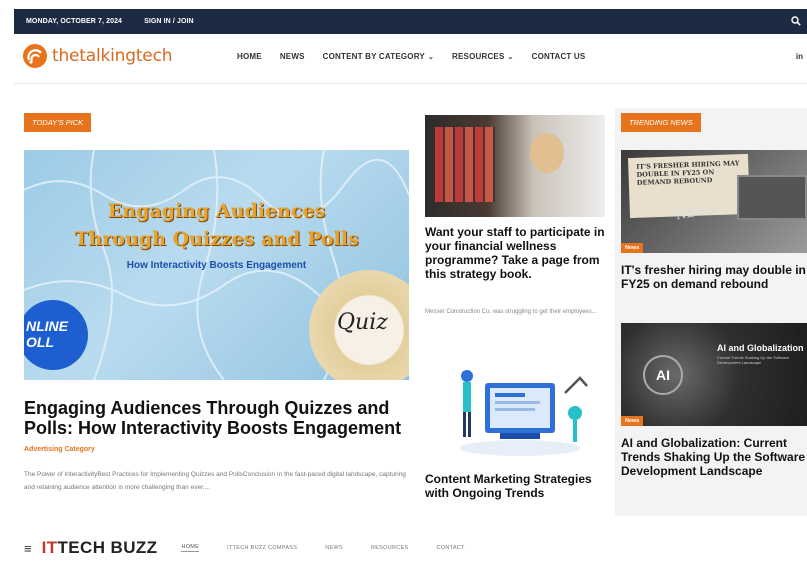 The height and width of the screenshot is (564, 807). What do you see at coordinates (262, 548) in the screenshot?
I see `buzz-nav-compass: ITTECH BUZZ COMPASS` at bounding box center [262, 548].